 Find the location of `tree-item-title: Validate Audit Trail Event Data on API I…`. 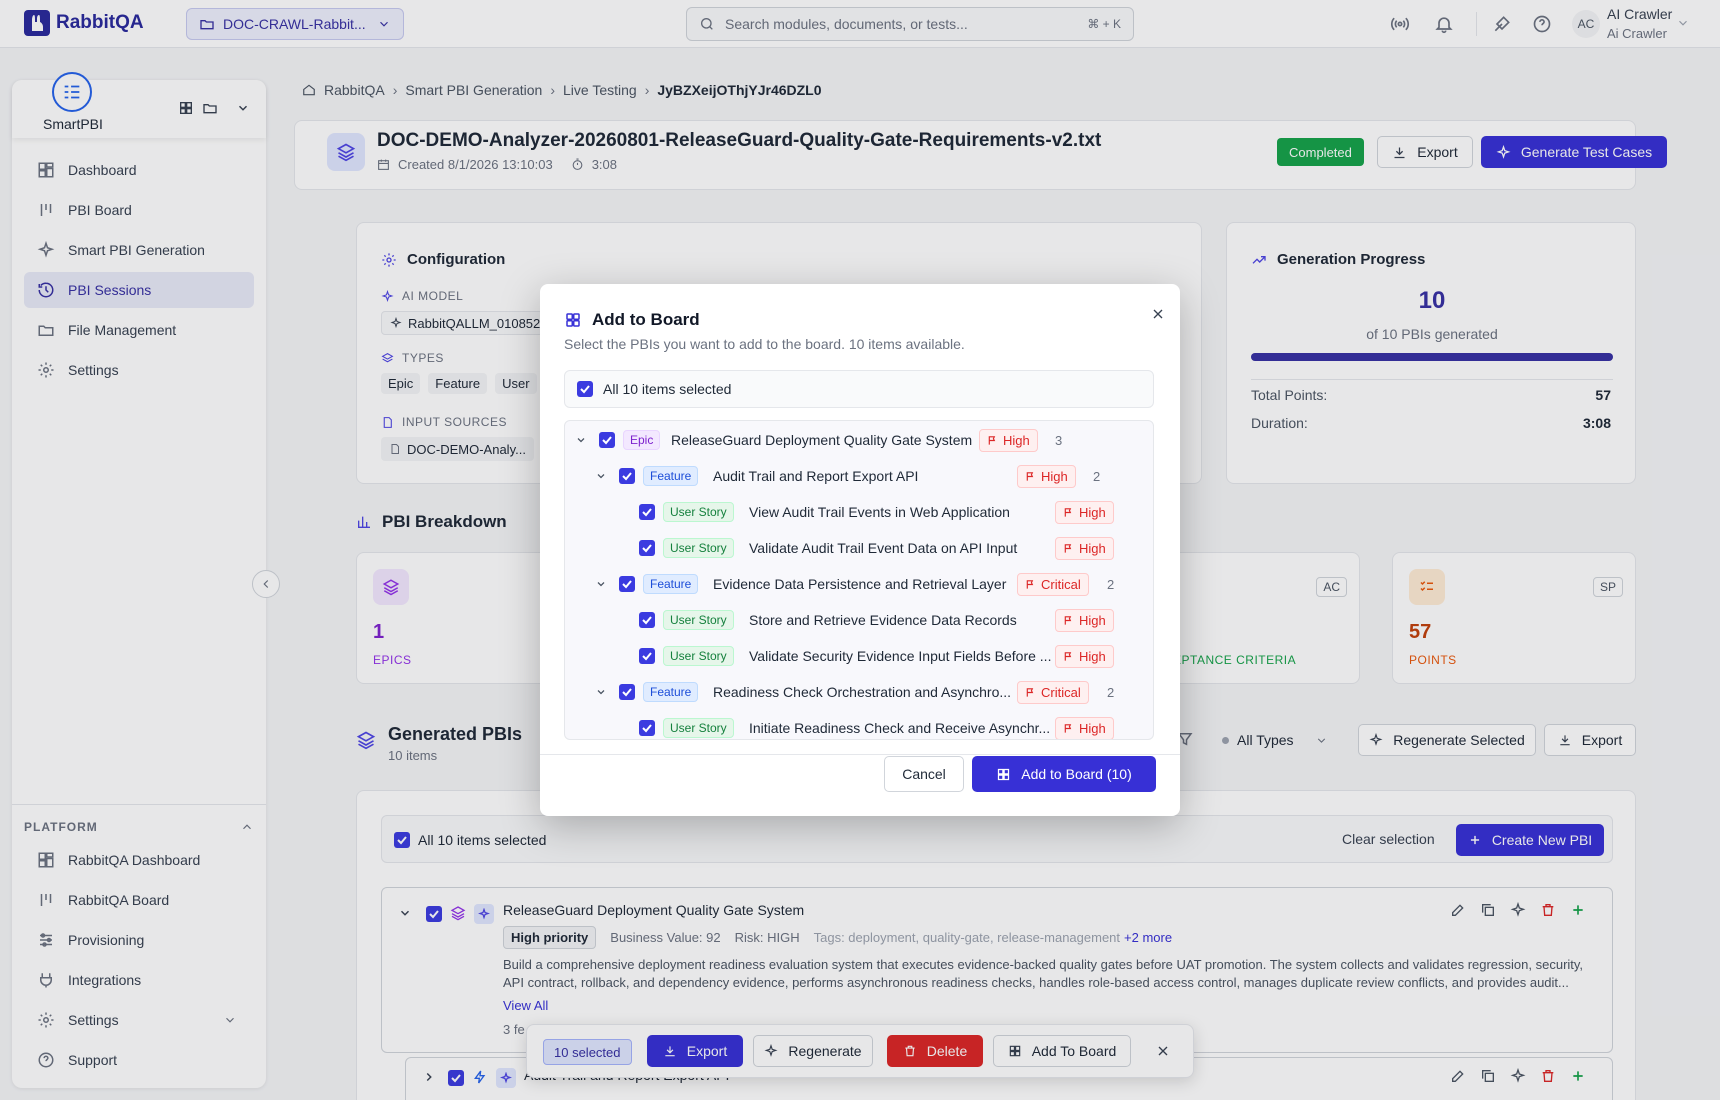

tree-item-title: Validate Audit Trail Event Data on API I… is located at coordinates (883, 548).